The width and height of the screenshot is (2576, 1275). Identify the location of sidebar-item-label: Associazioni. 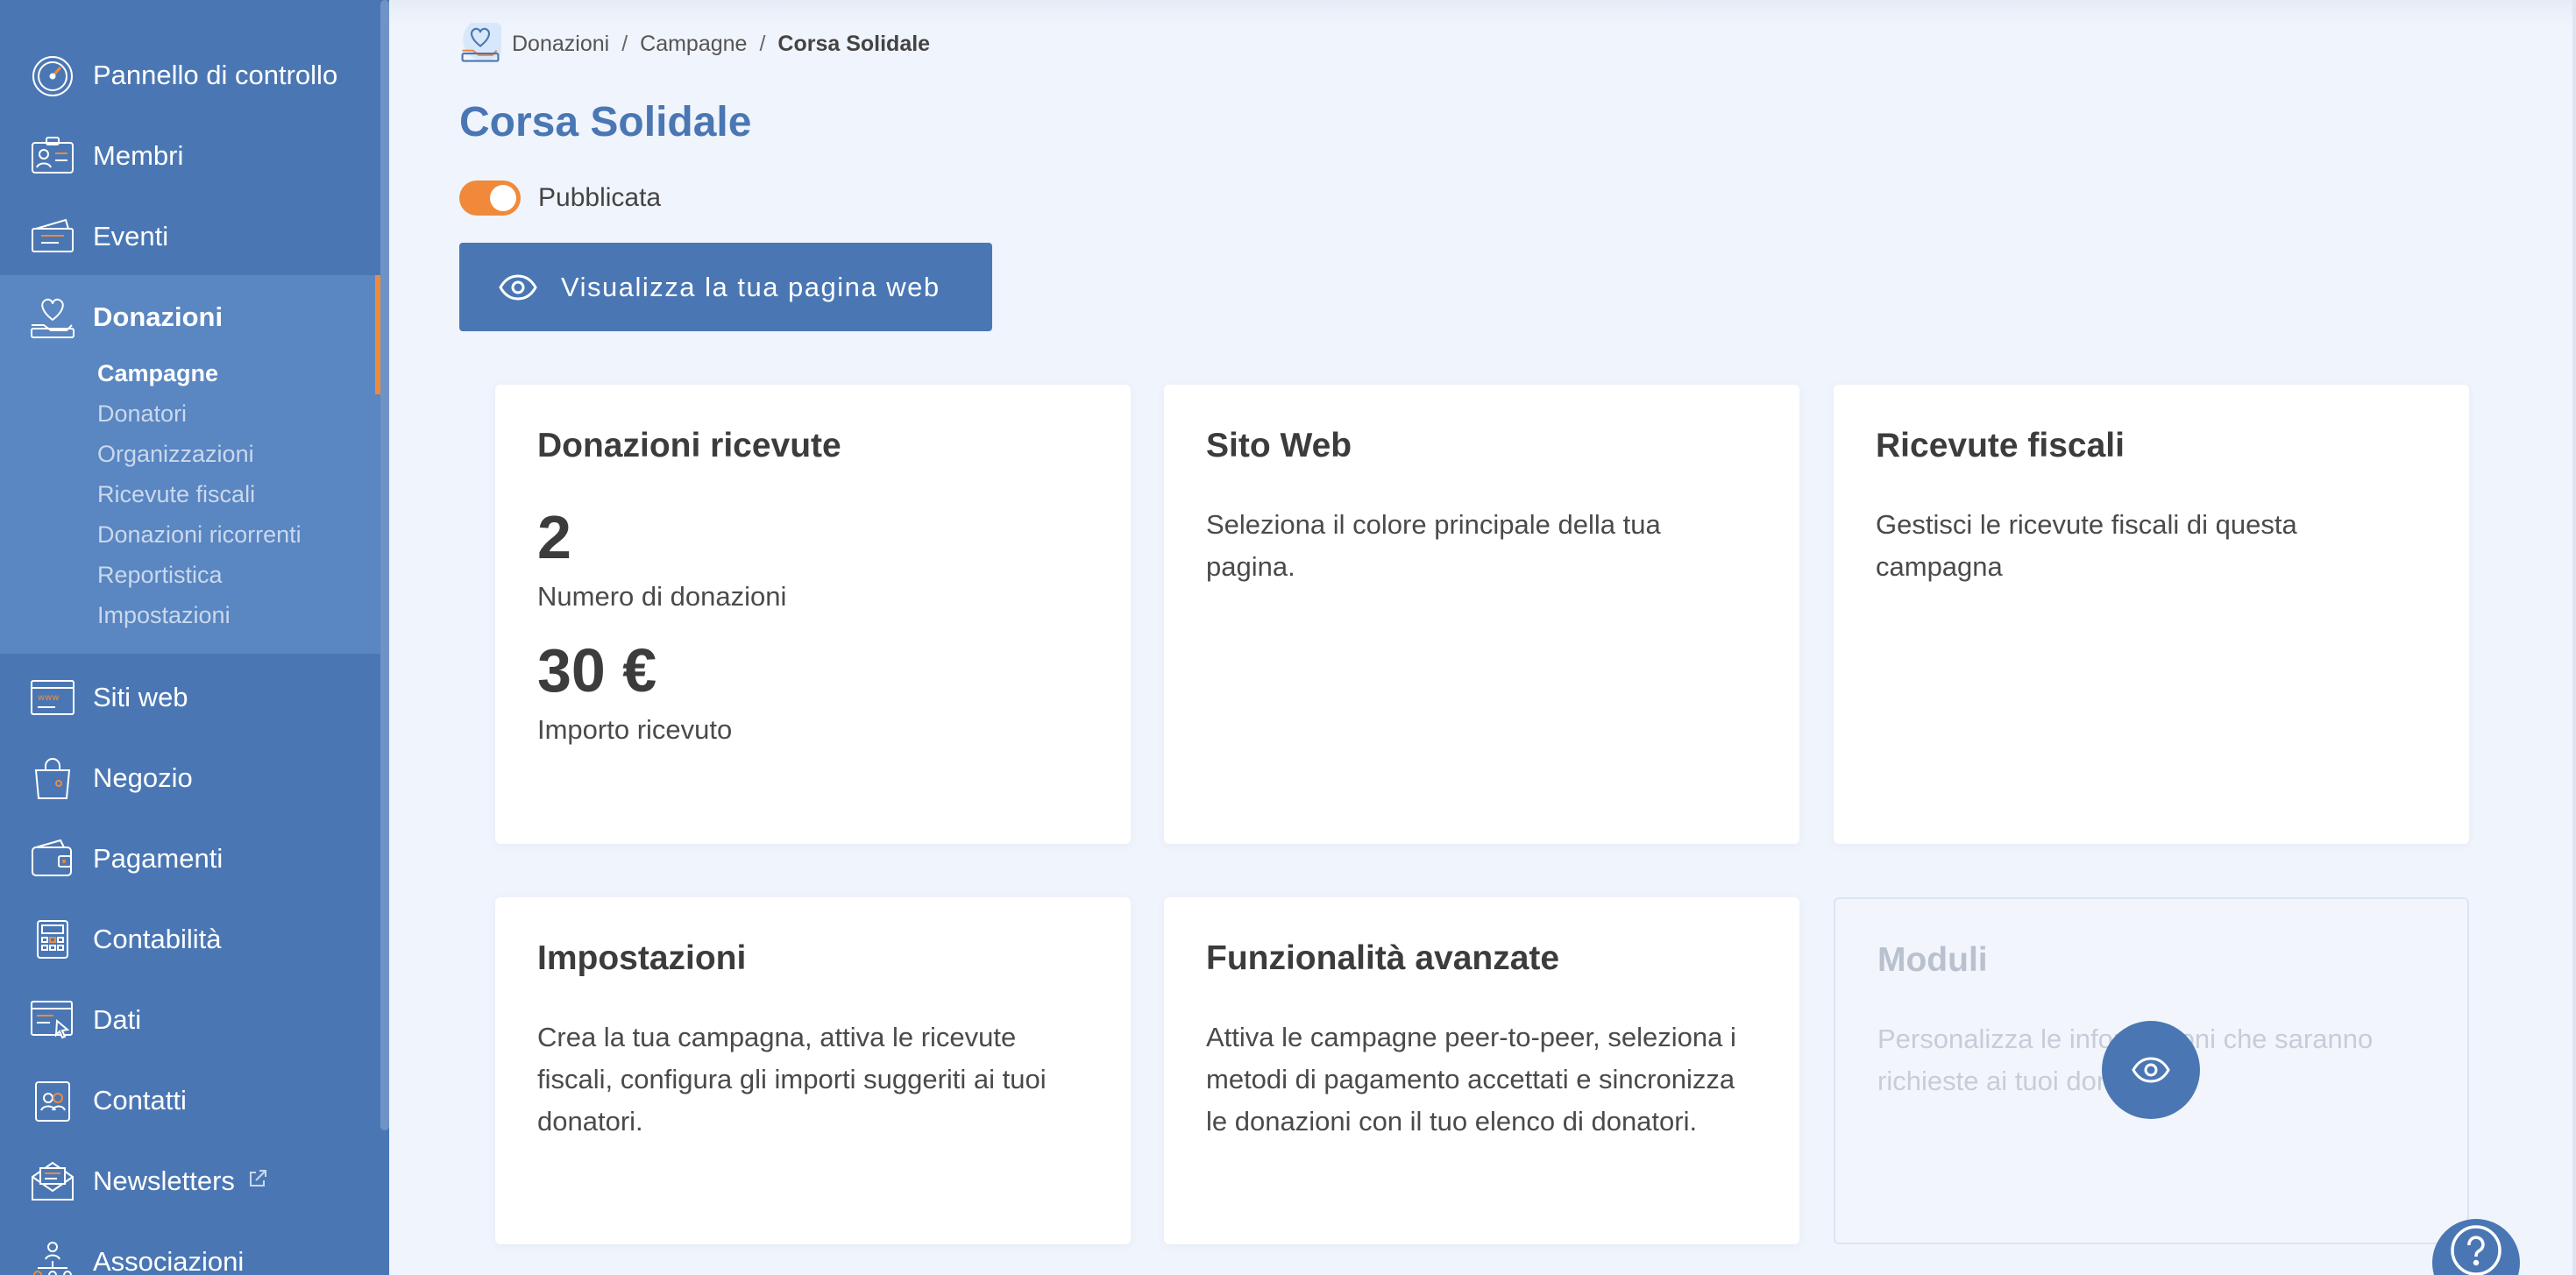
(169, 1260).